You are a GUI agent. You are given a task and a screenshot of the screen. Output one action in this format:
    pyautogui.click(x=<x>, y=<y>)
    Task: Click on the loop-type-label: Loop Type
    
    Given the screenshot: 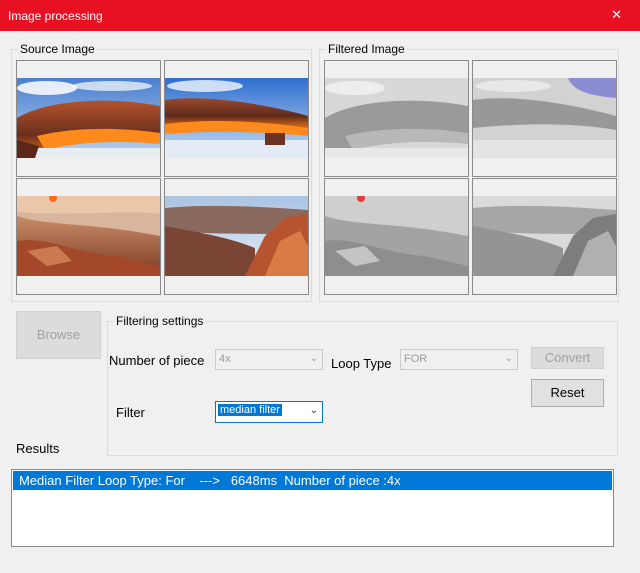 What is the action you would take?
    pyautogui.click(x=361, y=363)
    